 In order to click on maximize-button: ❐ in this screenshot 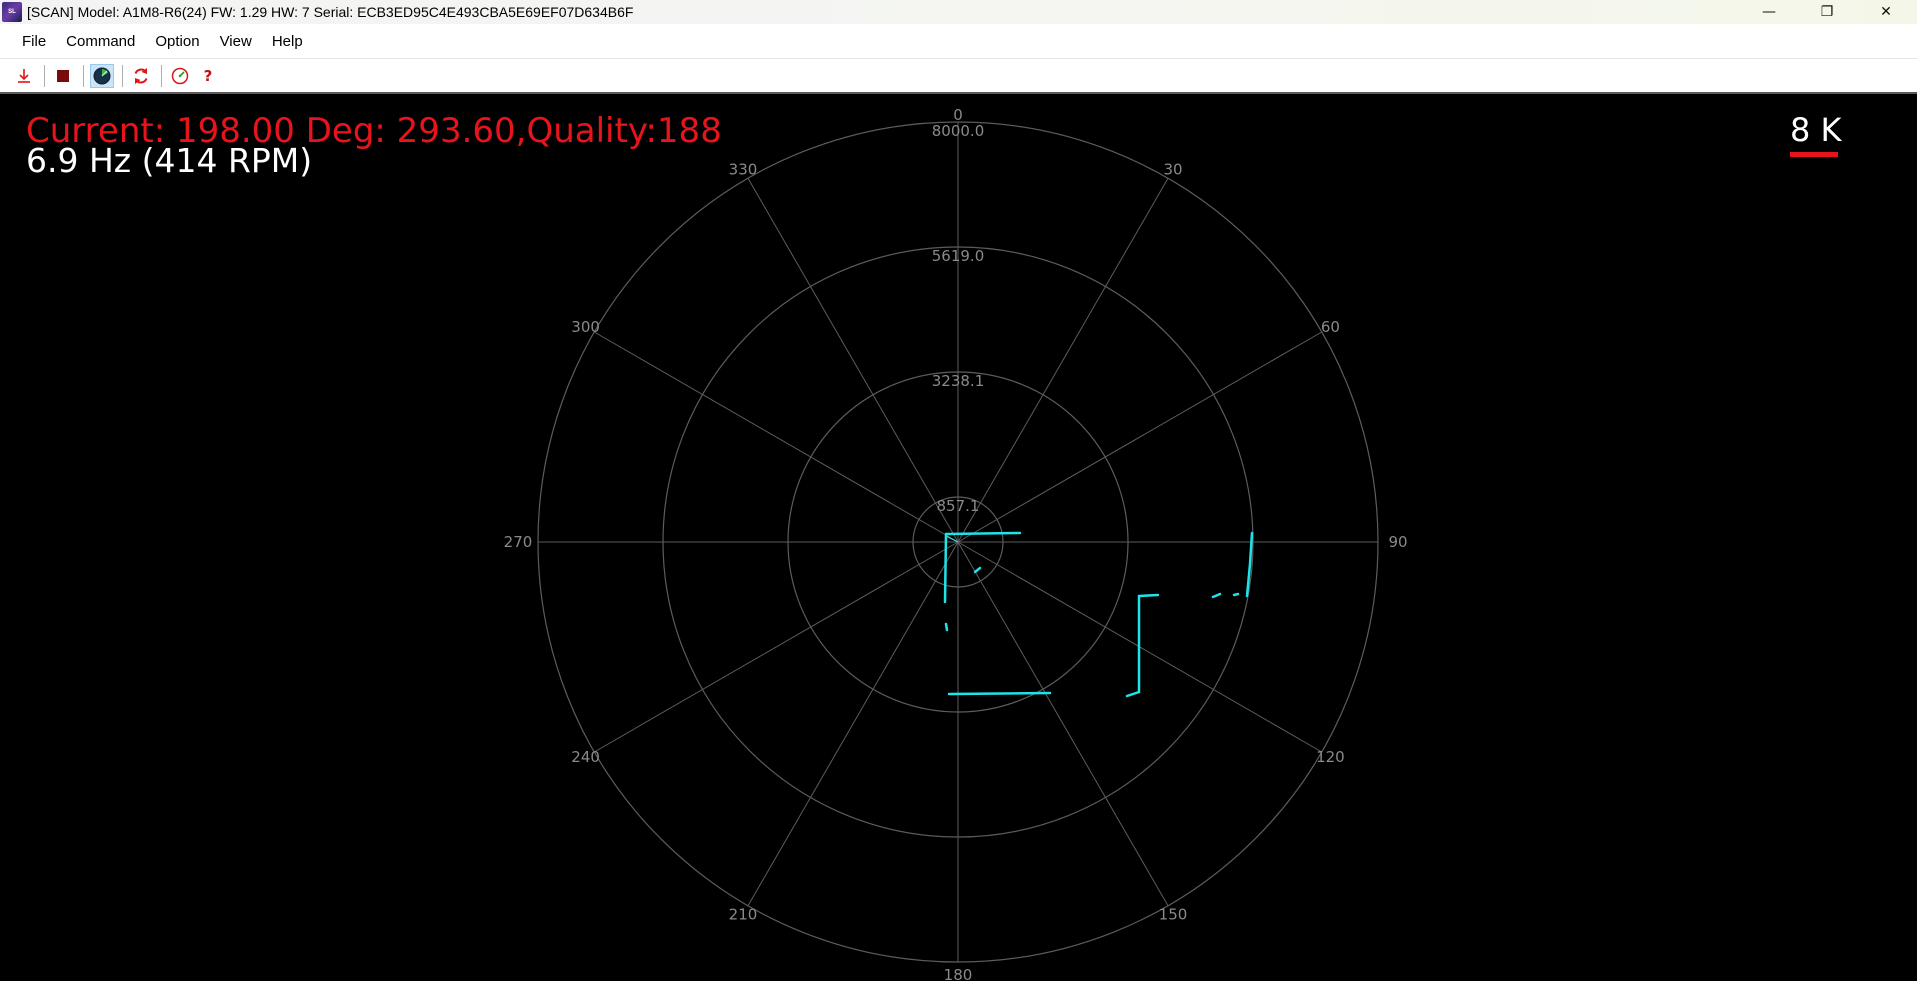, I will do `click(1827, 12)`.